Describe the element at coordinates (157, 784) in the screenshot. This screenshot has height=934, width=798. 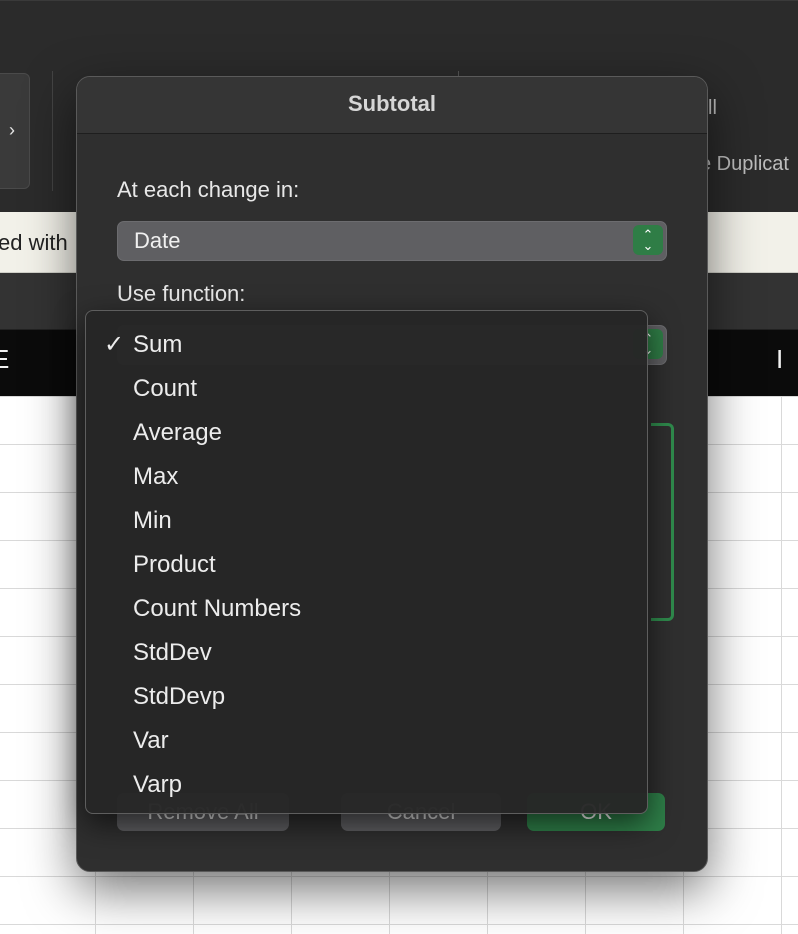
I see `menu-item-label: Varp` at that location.